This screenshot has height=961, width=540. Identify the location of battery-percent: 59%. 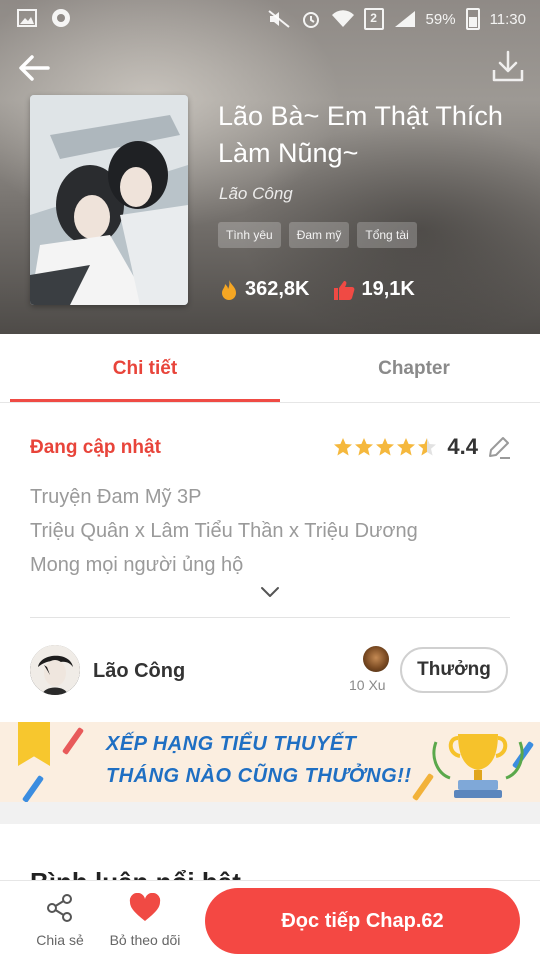
(440, 19).